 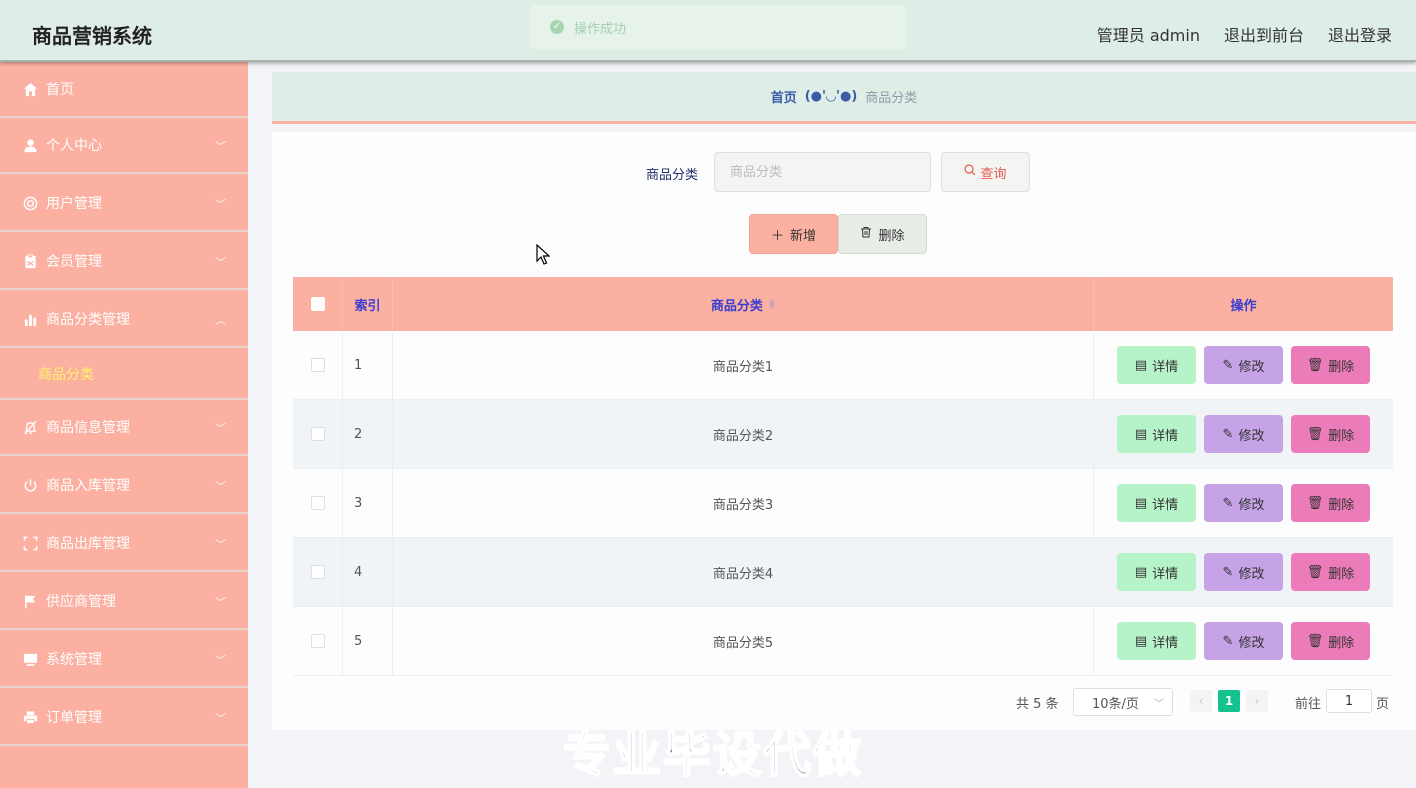 I want to click on sidebar-subitem-category: 商品分类, so click(x=124, y=375).